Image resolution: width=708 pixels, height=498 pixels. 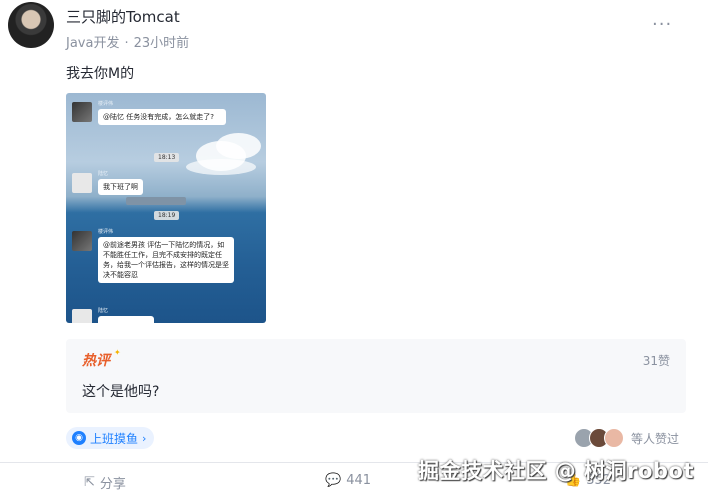 What do you see at coordinates (376, 376) in the screenshot?
I see `hot-comment: 热评 ✦ 31赞 这个是他吗?` at bounding box center [376, 376].